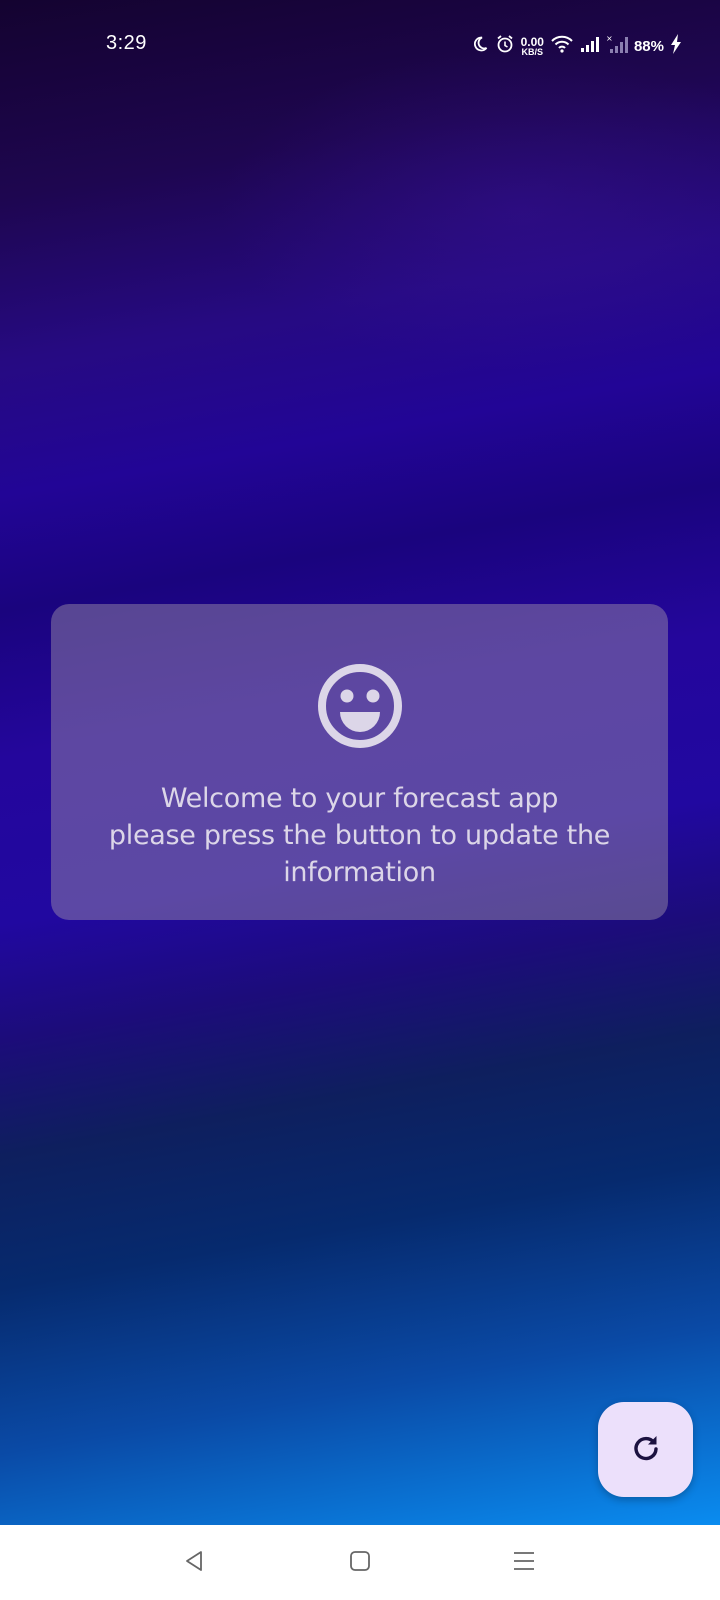  I want to click on welcome-line-2: please press the button to update the, so click(359, 835).